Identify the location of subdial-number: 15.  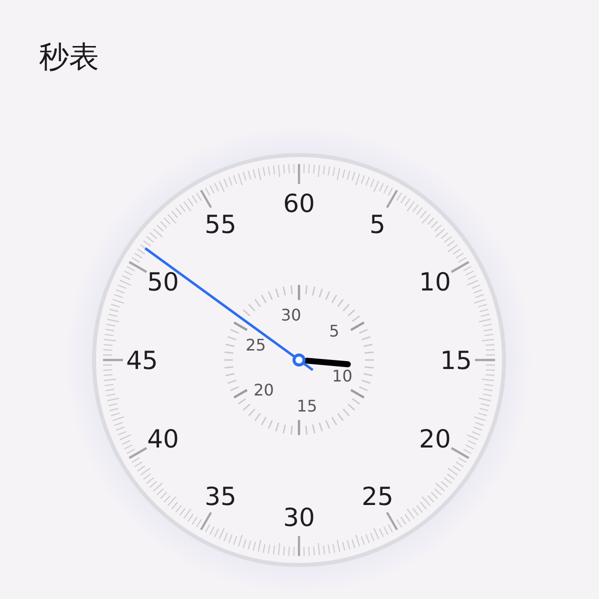
(307, 406).